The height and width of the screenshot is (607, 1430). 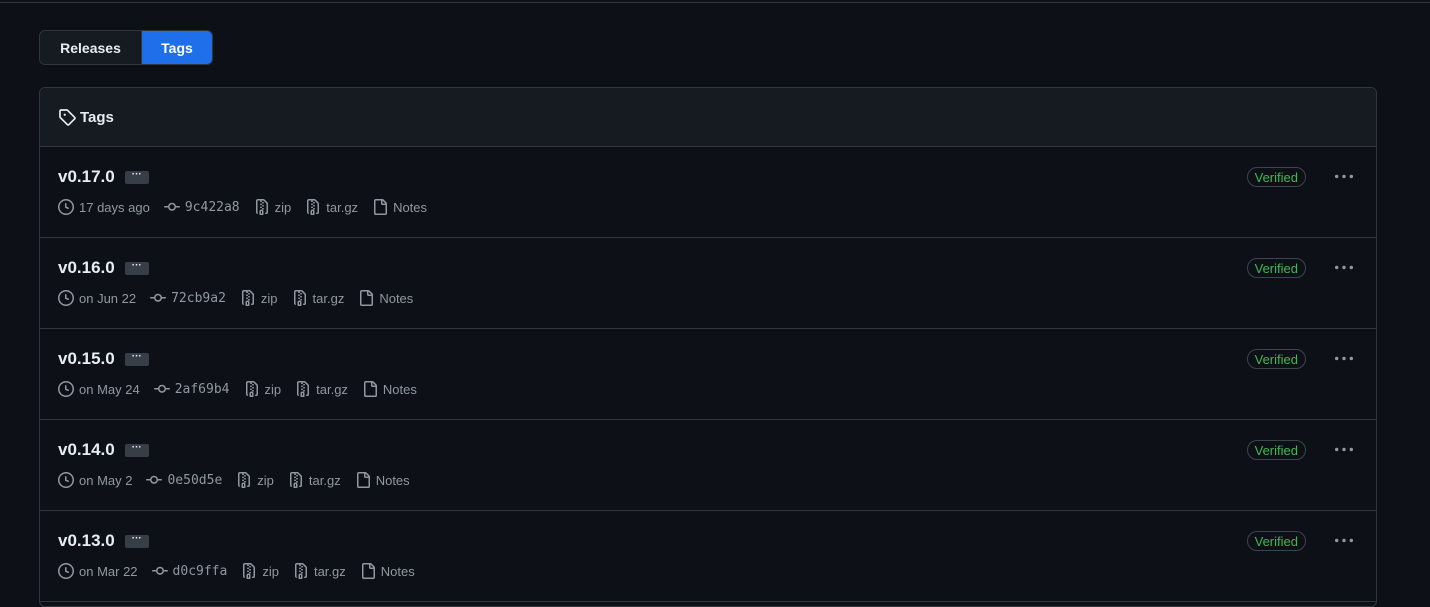 I want to click on commit-sha-link: d0c9ffa, so click(x=200, y=571).